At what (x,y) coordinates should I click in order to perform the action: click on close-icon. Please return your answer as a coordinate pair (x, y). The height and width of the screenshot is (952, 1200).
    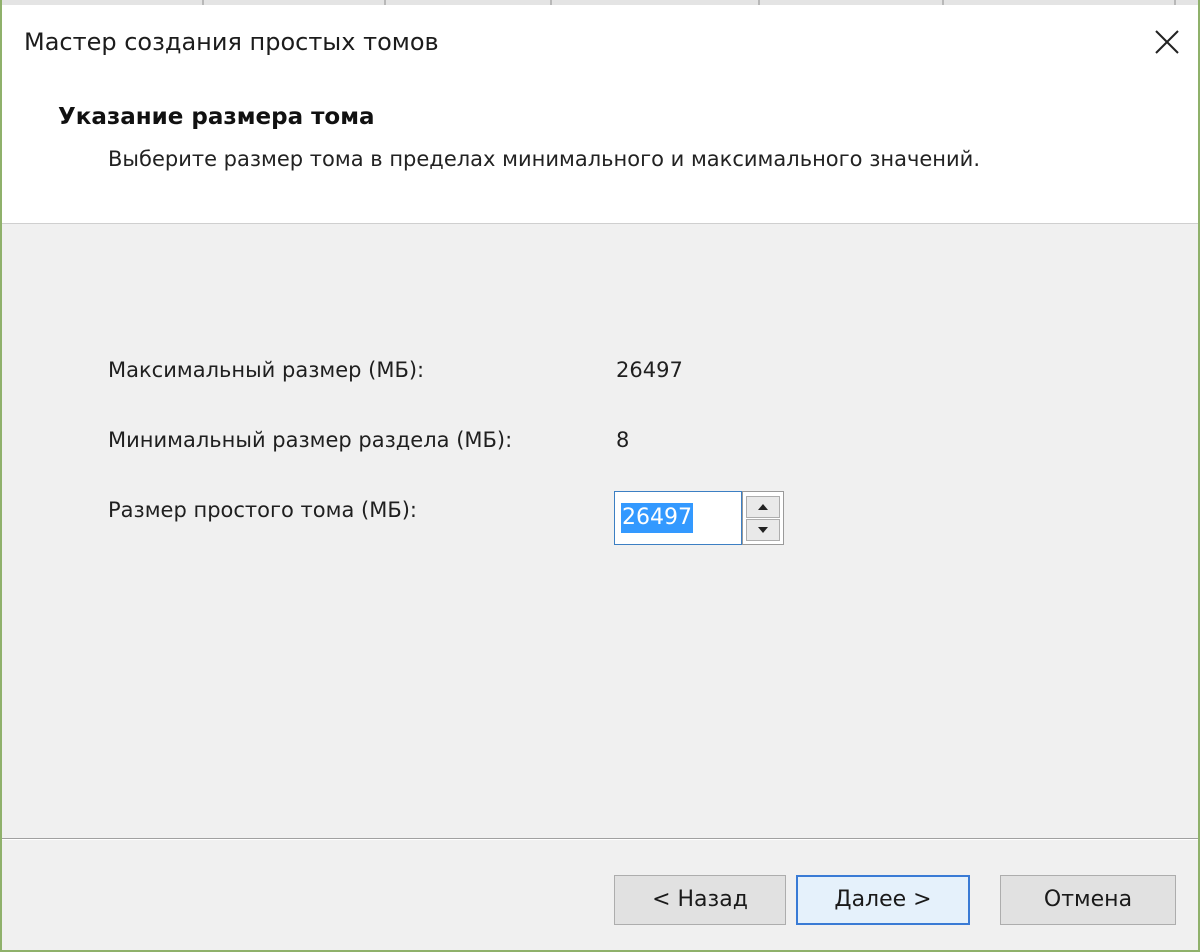
    Looking at the image, I should click on (1167, 42).